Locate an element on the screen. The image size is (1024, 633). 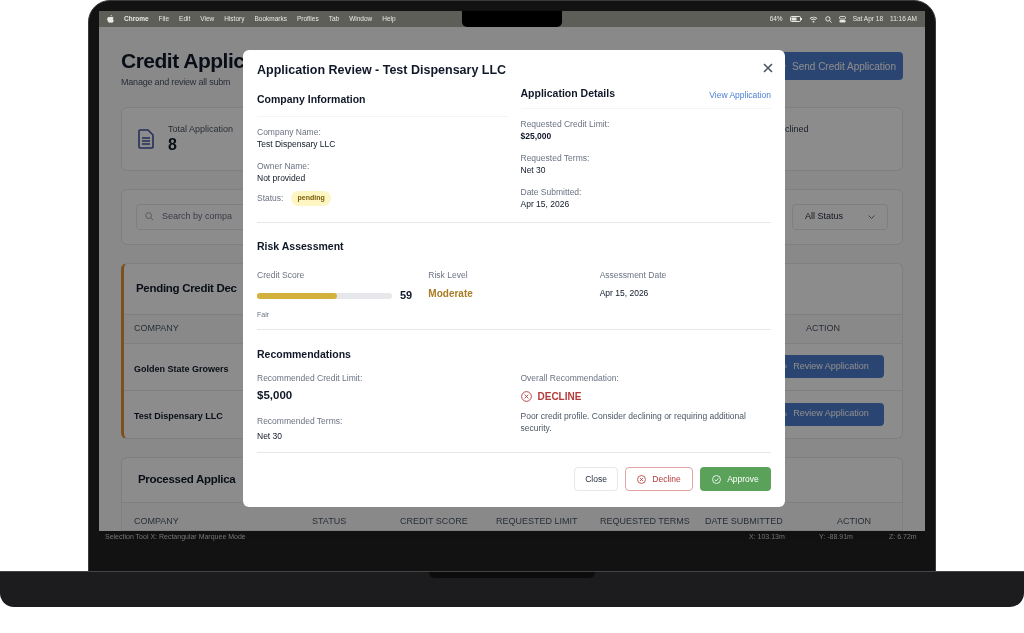
column-header: CREDIT SCORE is located at coordinates (434, 521).